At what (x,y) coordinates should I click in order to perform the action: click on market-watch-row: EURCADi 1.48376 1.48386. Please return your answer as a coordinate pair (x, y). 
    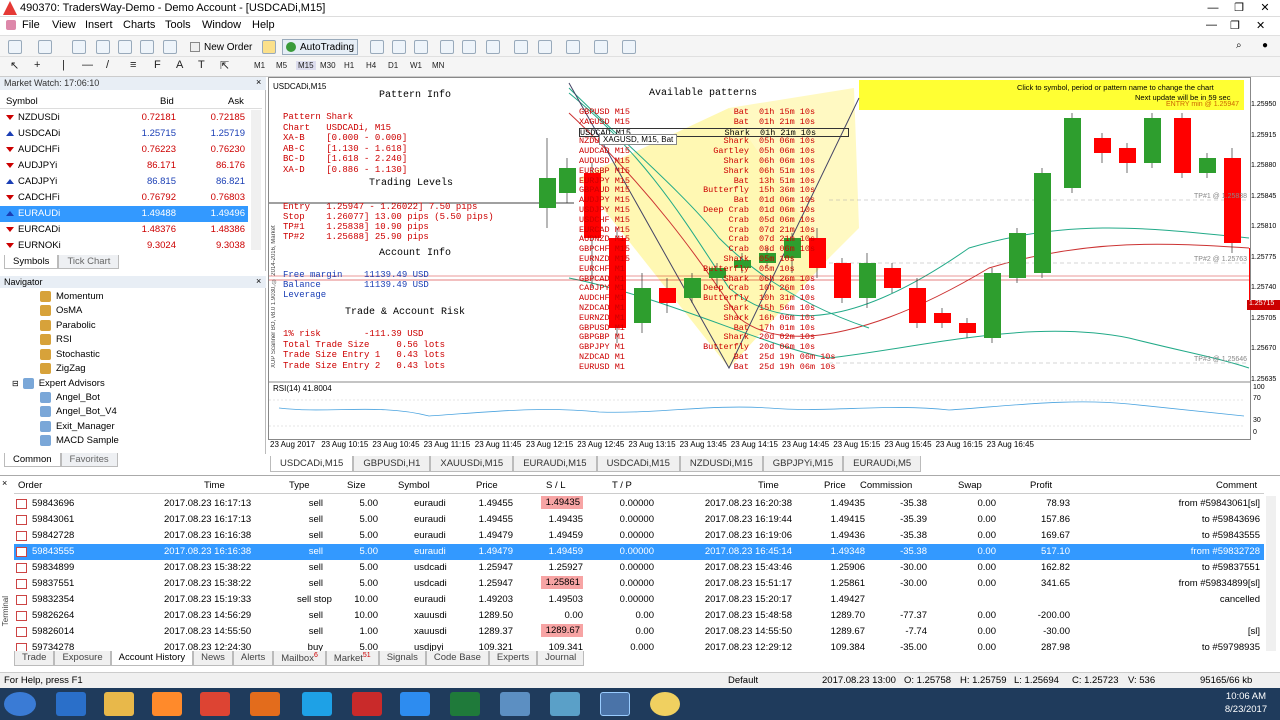
    Looking at the image, I should click on (124, 230).